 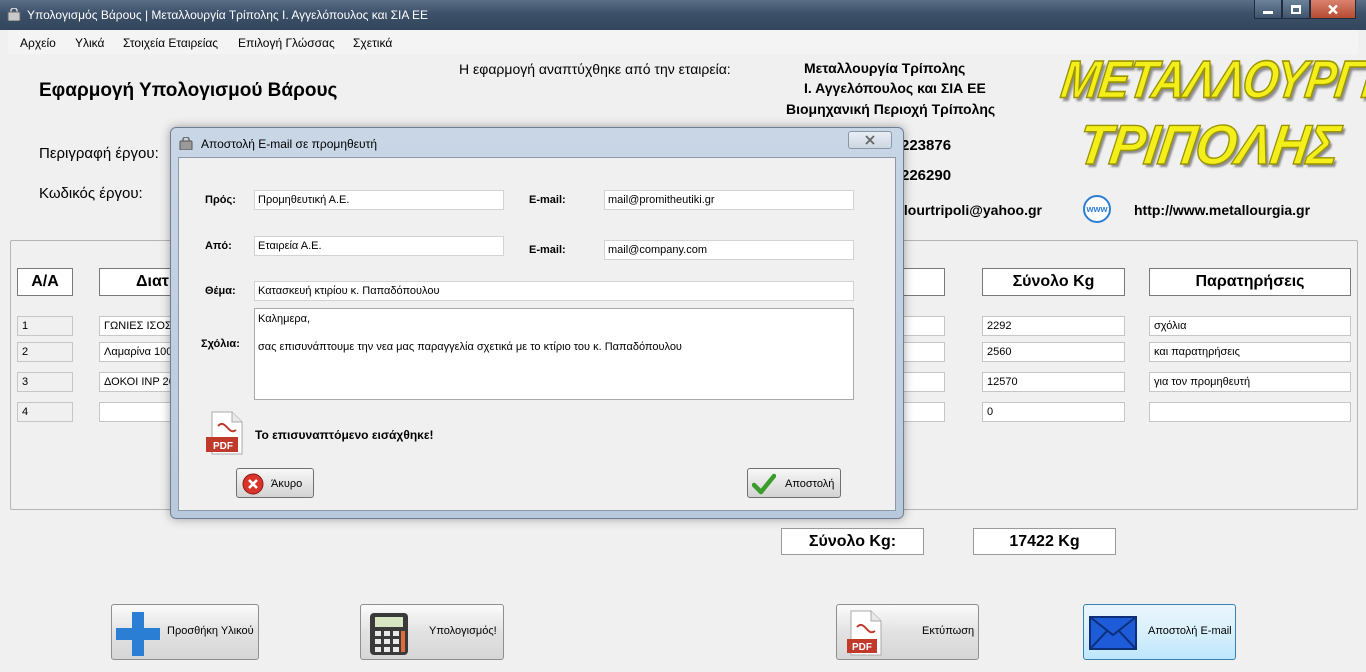 I want to click on email-address: llourtripoli@yahoo.gr, so click(x=971, y=210).